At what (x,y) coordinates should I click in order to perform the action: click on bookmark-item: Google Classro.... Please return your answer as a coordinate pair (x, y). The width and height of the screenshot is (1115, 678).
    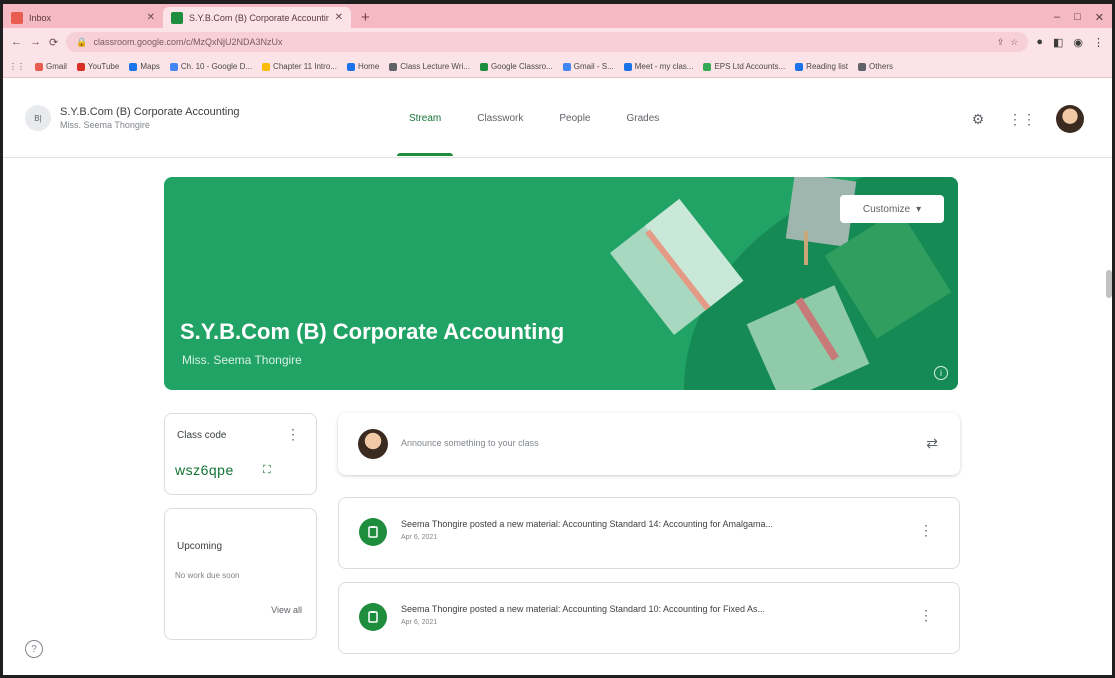
    Looking at the image, I should click on (516, 66).